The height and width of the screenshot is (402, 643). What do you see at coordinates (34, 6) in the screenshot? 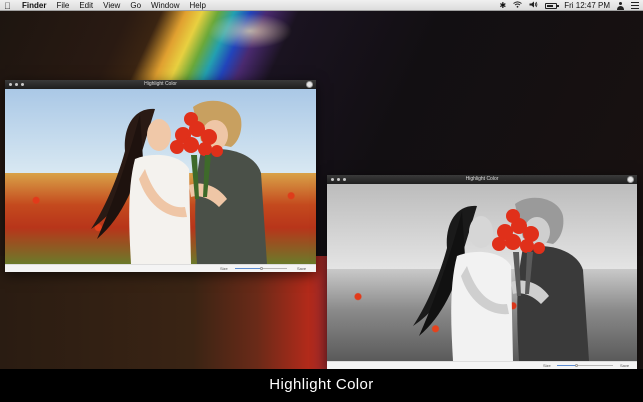
I see `menu-app-name: Finder` at bounding box center [34, 6].